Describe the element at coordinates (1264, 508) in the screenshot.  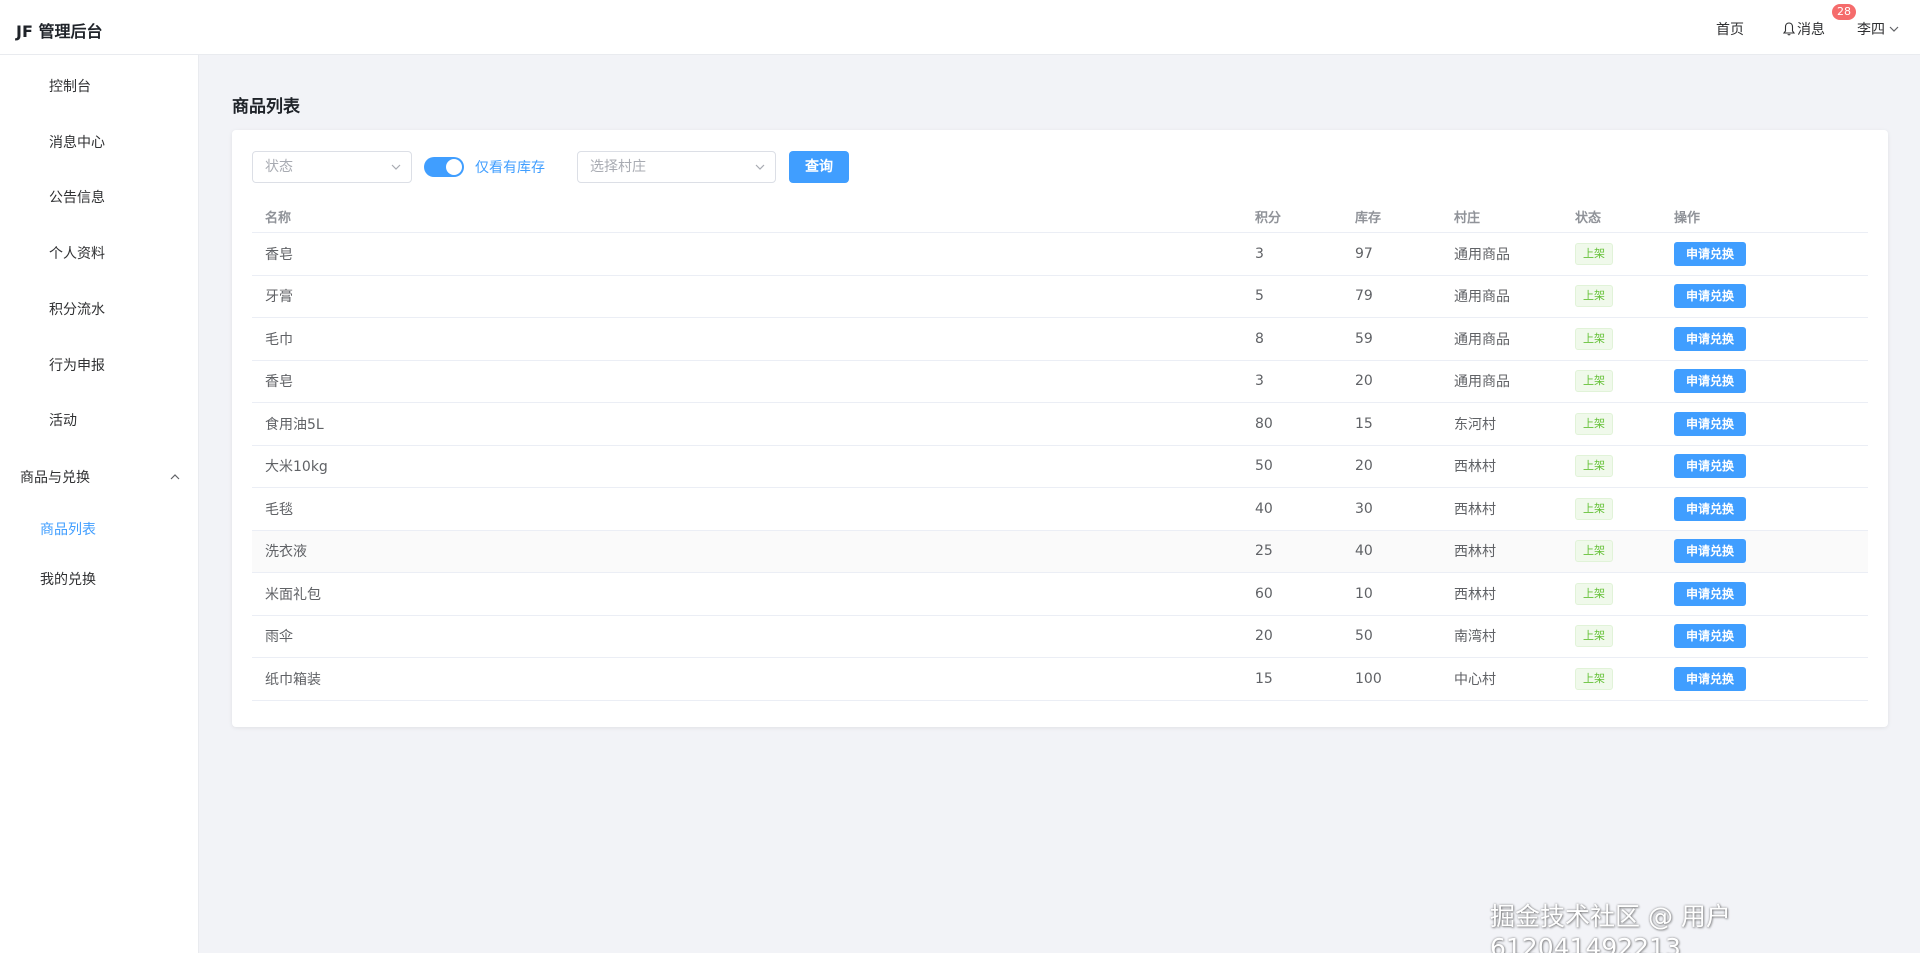
I see `cell-points: 40` at that location.